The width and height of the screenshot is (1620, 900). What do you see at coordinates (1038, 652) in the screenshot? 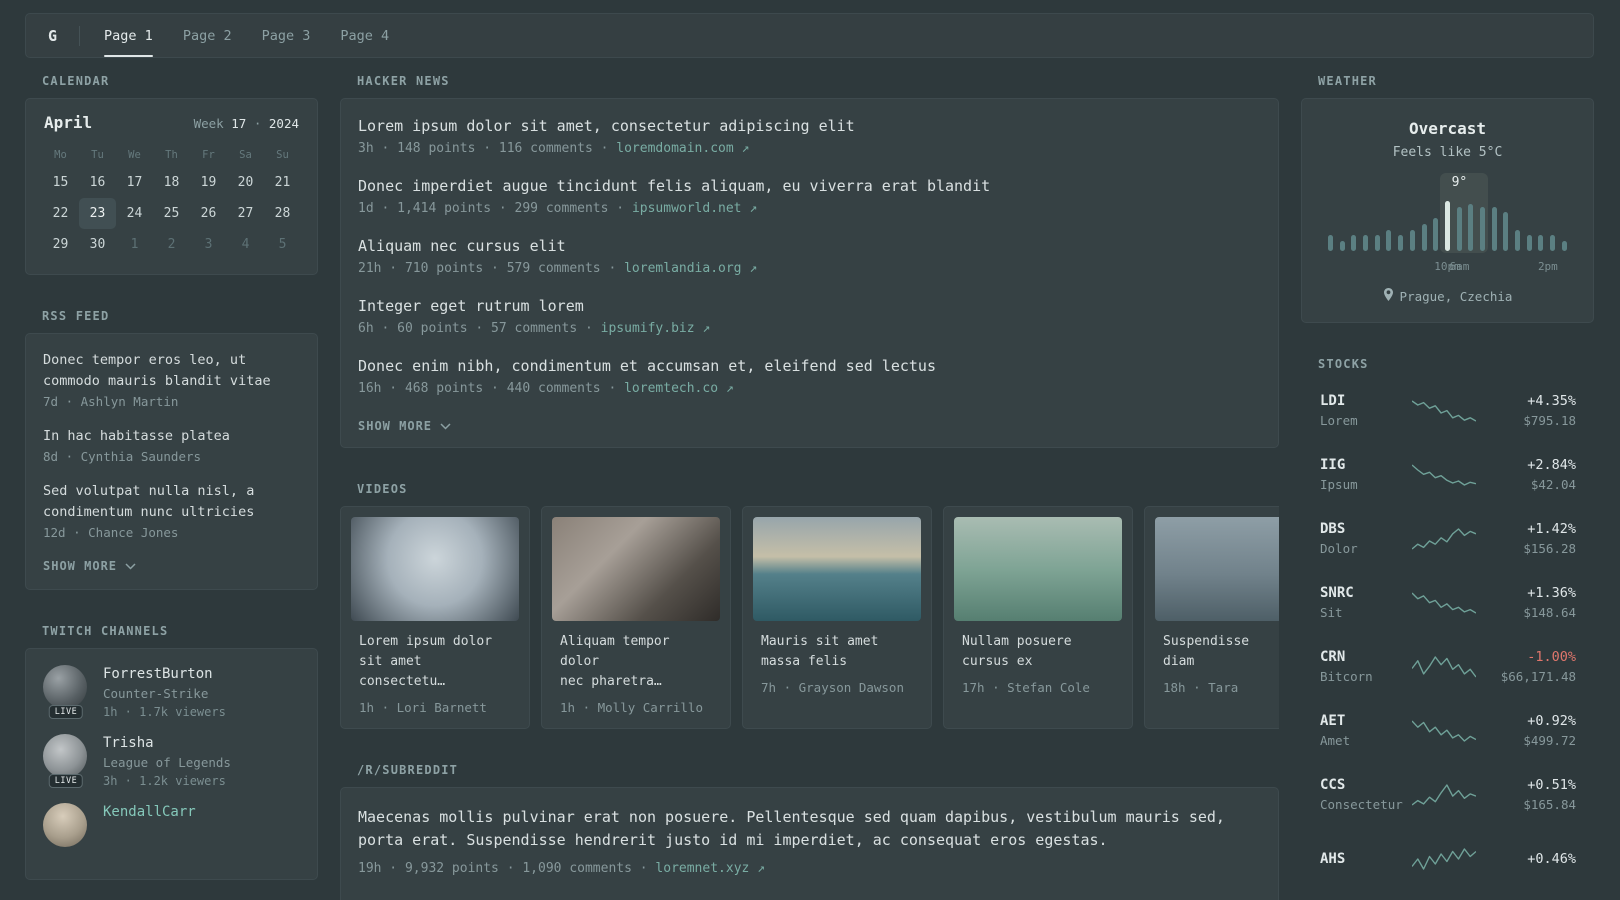
I see `video-title: Nullam posuere cursus ex` at bounding box center [1038, 652].